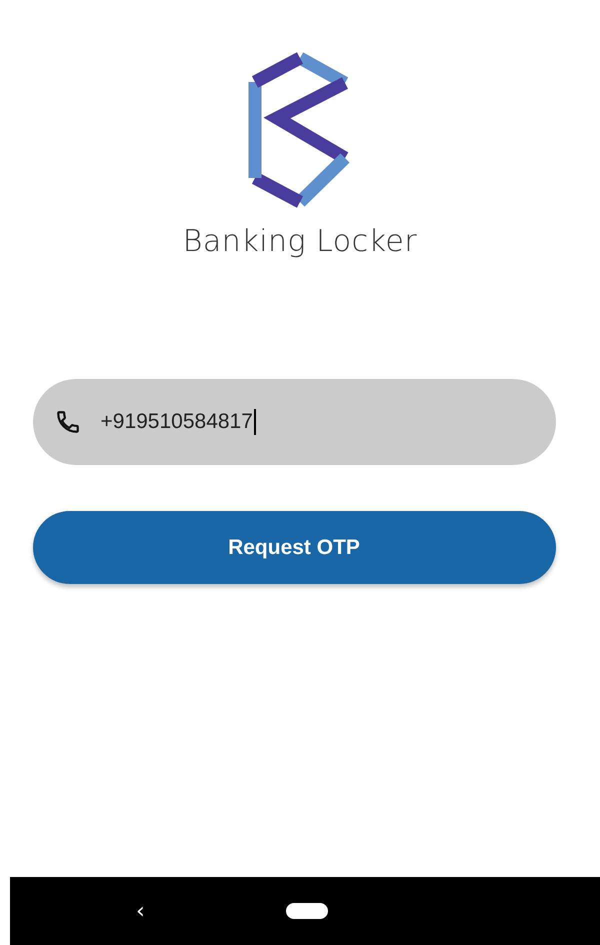 Image resolution: width=600 pixels, height=945 pixels. I want to click on back-button: ‹, so click(140, 911).